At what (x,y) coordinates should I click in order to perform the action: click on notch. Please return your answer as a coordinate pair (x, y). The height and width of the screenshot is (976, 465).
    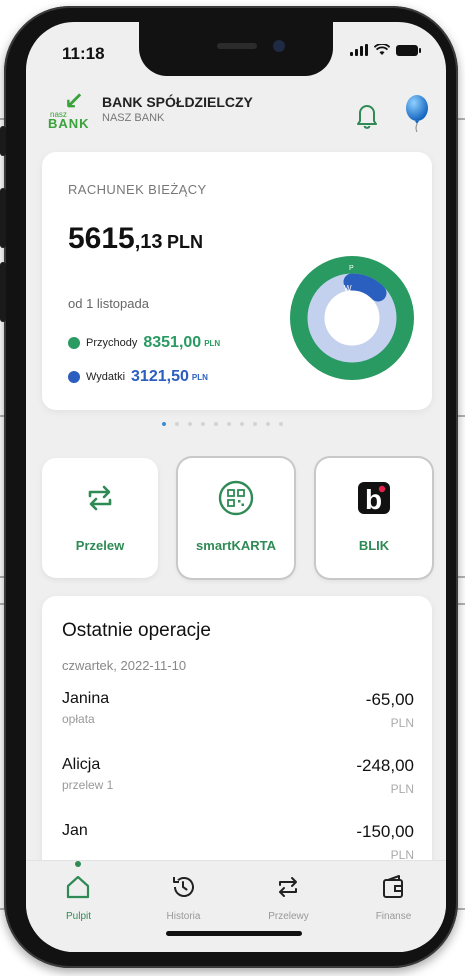
    Looking at the image, I should click on (236, 49).